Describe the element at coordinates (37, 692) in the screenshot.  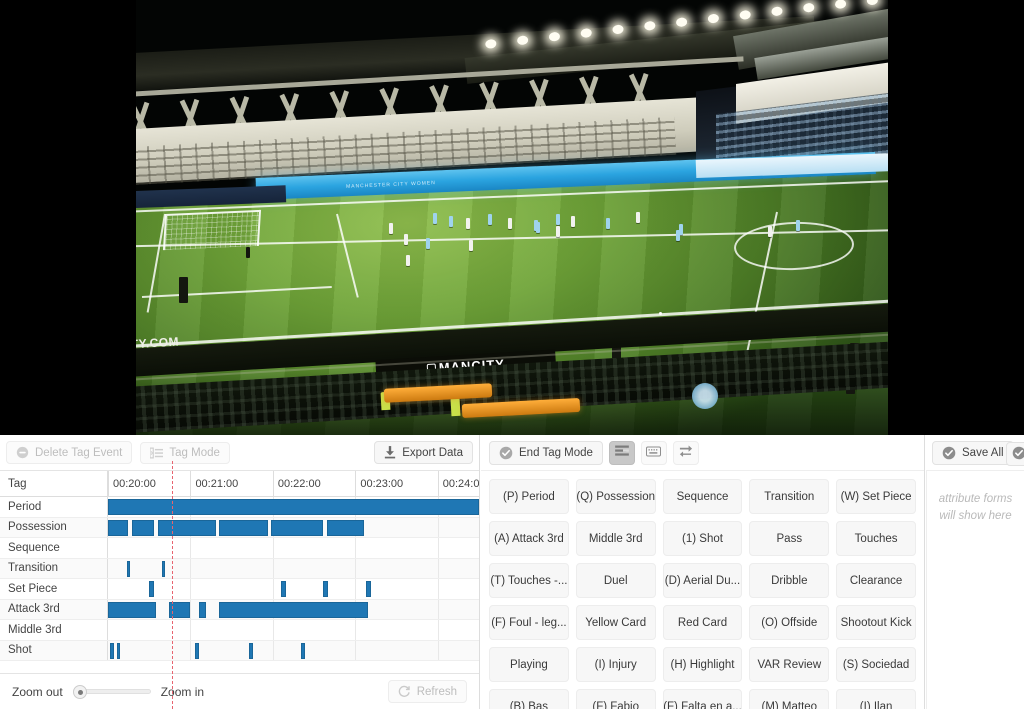
I see `zoom-out-label: Zoom out` at that location.